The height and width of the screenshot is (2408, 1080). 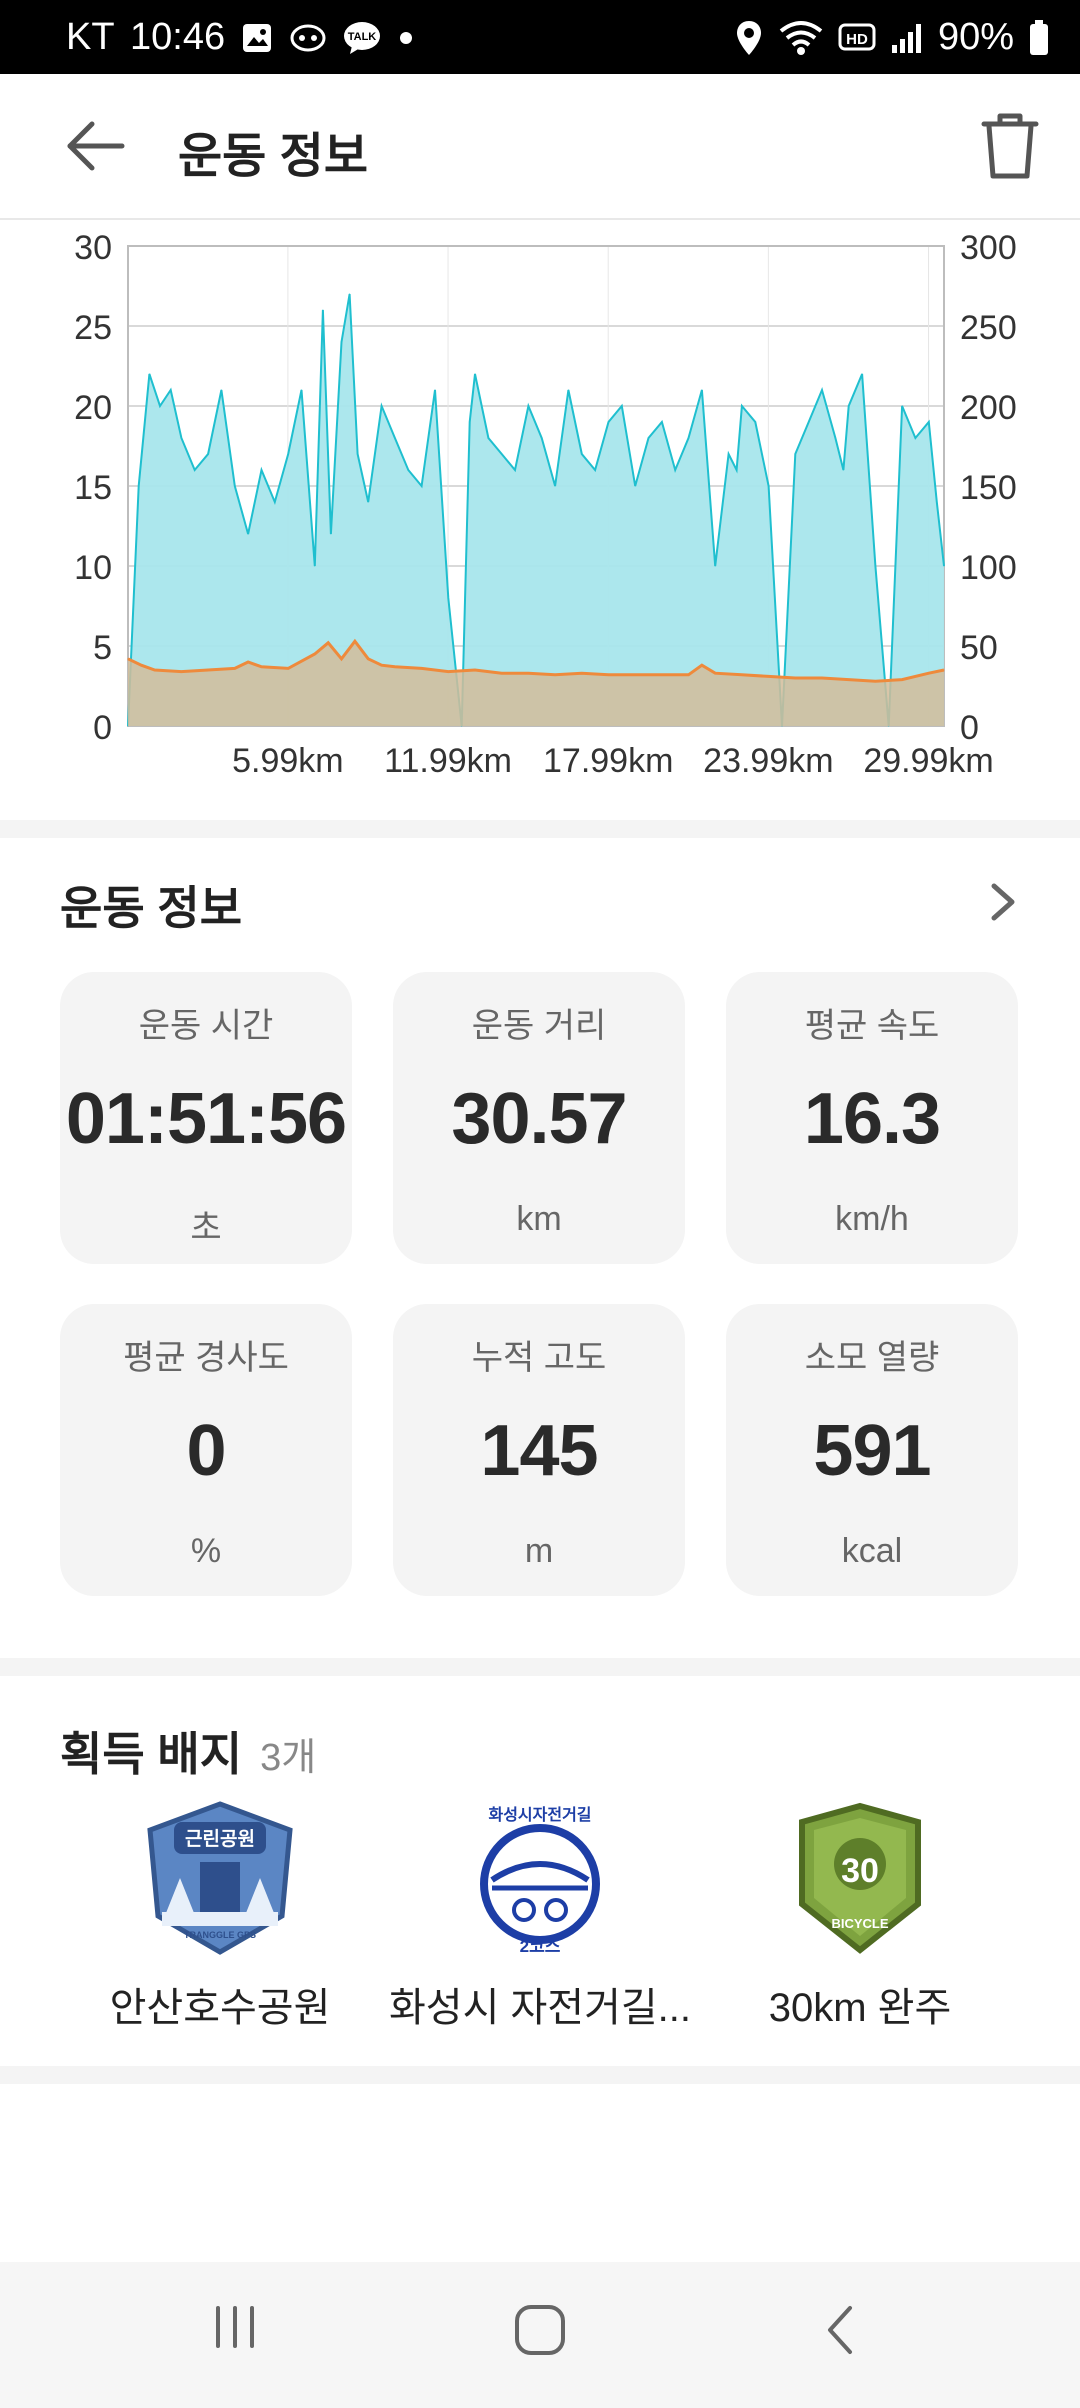 What do you see at coordinates (1004, 902) in the screenshot?
I see `chevron-right-icon` at bounding box center [1004, 902].